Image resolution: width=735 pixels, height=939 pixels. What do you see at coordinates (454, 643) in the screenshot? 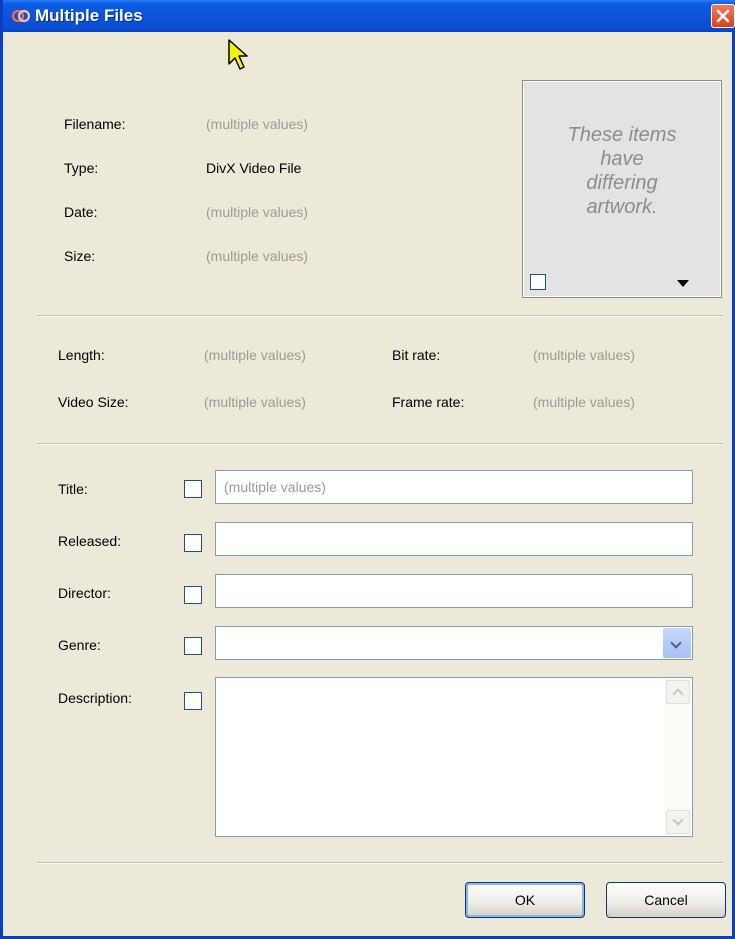
I see `genre-combobox` at bounding box center [454, 643].